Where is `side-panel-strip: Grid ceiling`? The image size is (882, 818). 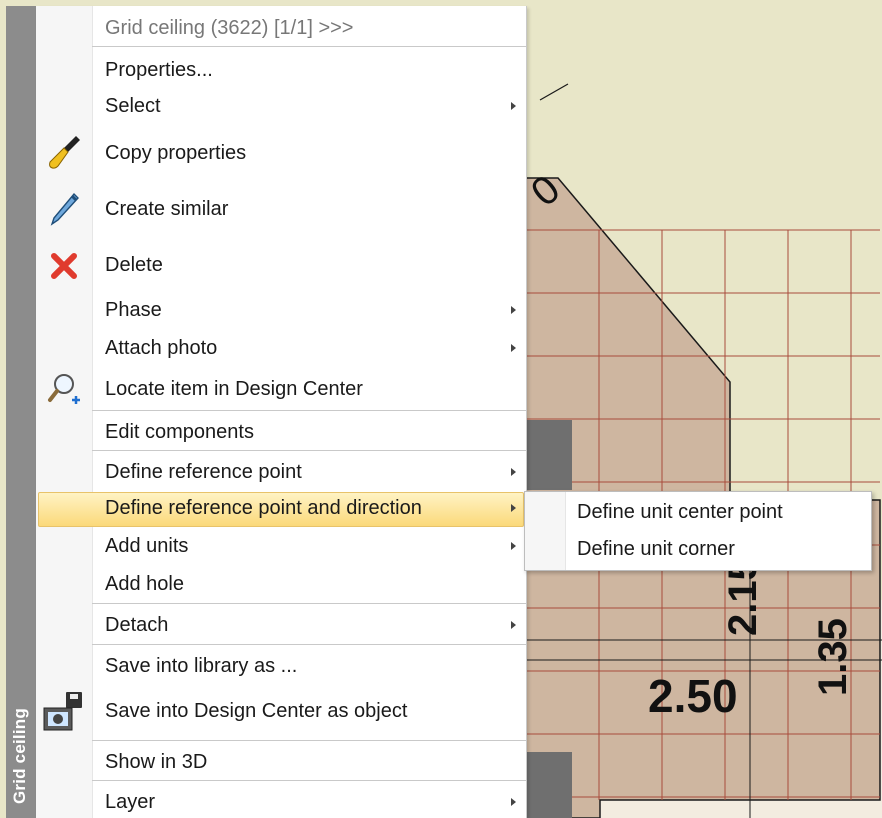
side-panel-strip: Grid ceiling is located at coordinates (21, 412).